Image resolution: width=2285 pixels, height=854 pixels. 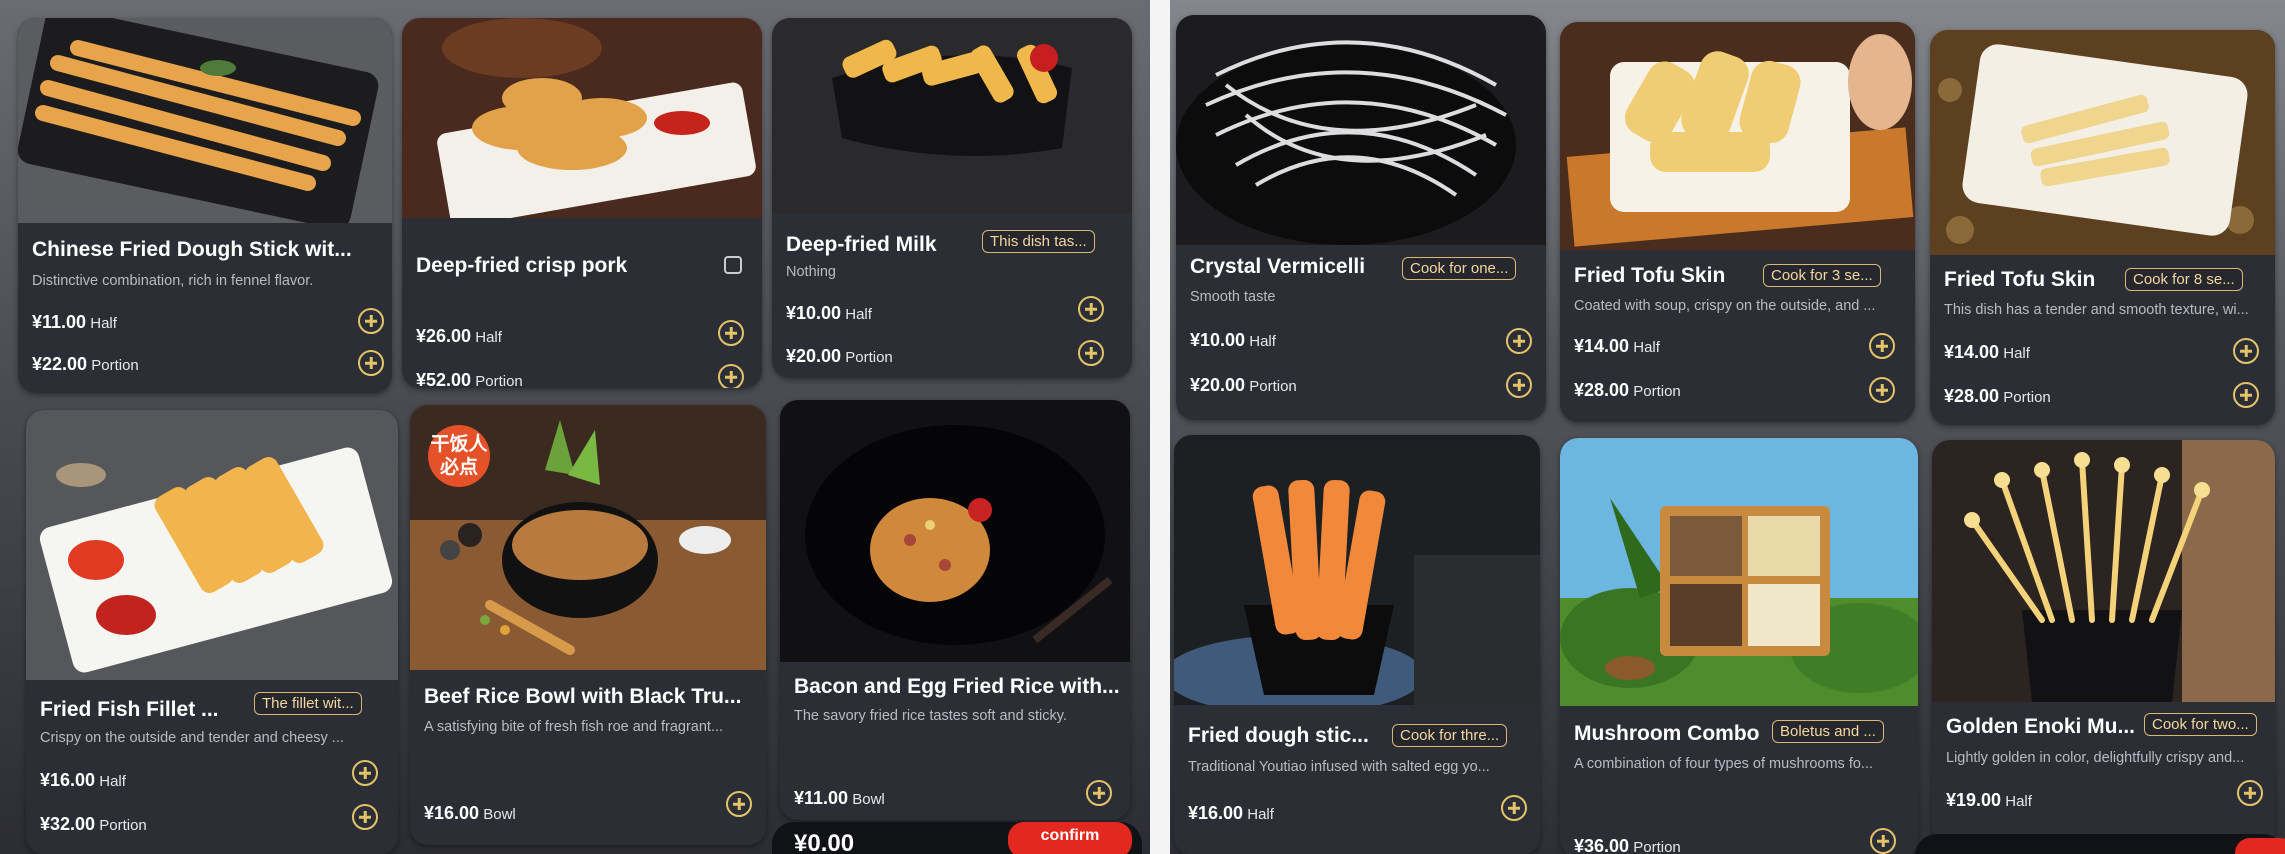 What do you see at coordinates (1357, 570) in the screenshot?
I see `dish-photo-fried-dough-sticks` at bounding box center [1357, 570].